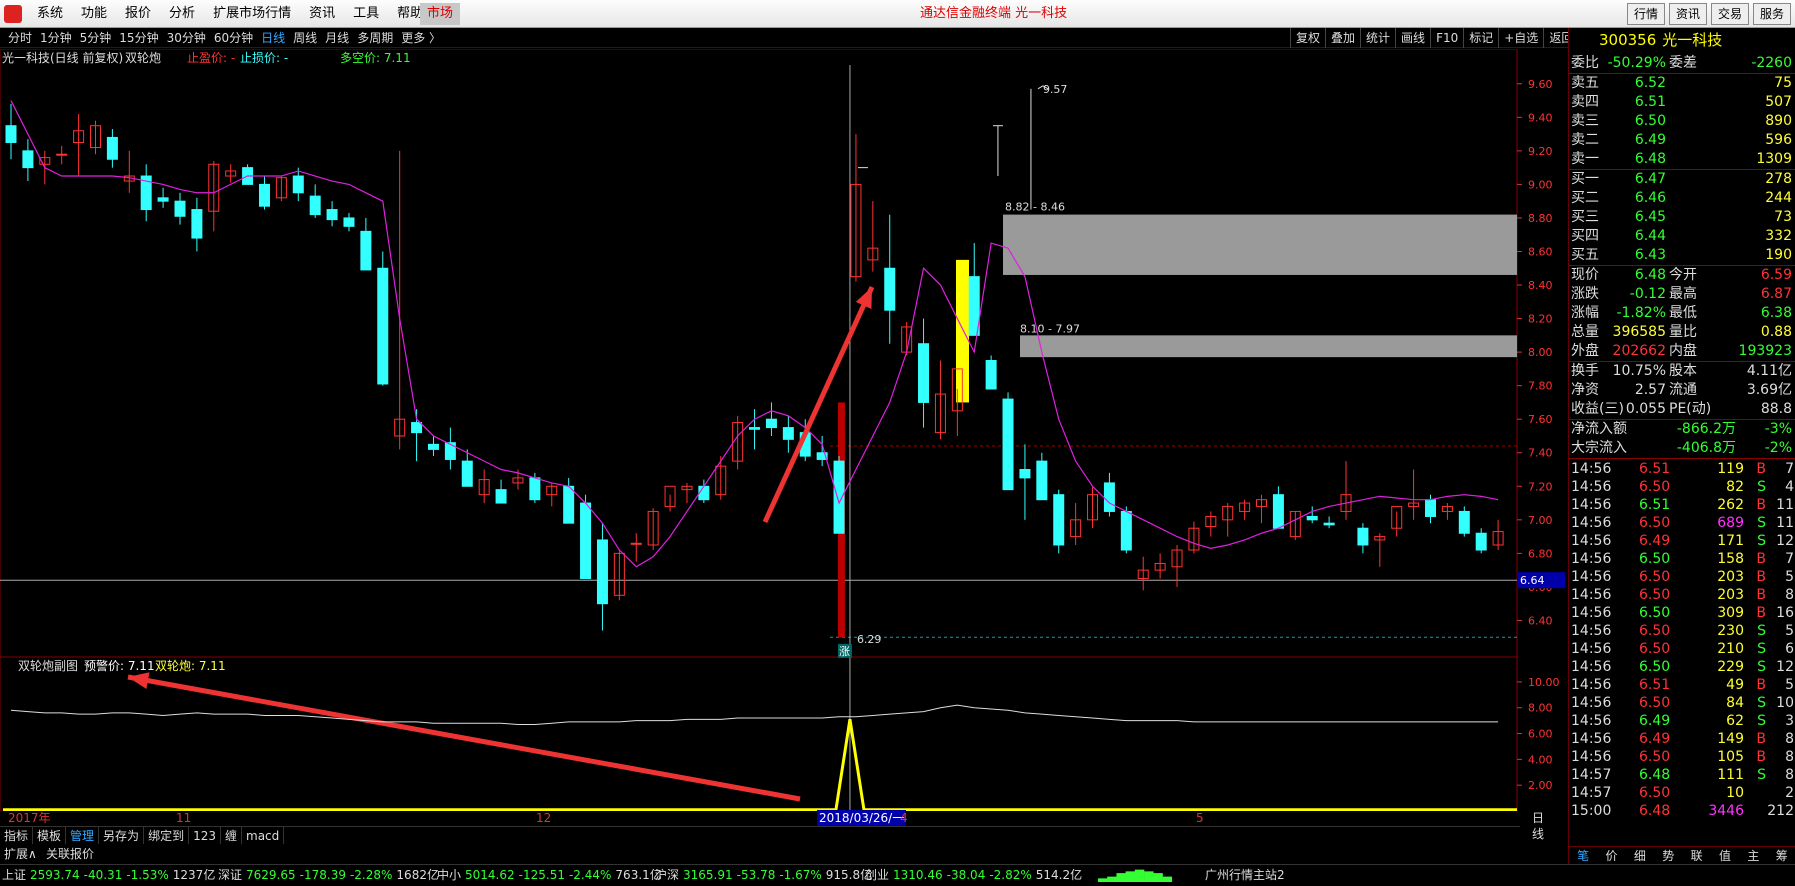 This screenshot has width=1795, height=886. What do you see at coordinates (1540, 84) in the screenshot?
I see `price-label: 9.60` at bounding box center [1540, 84].